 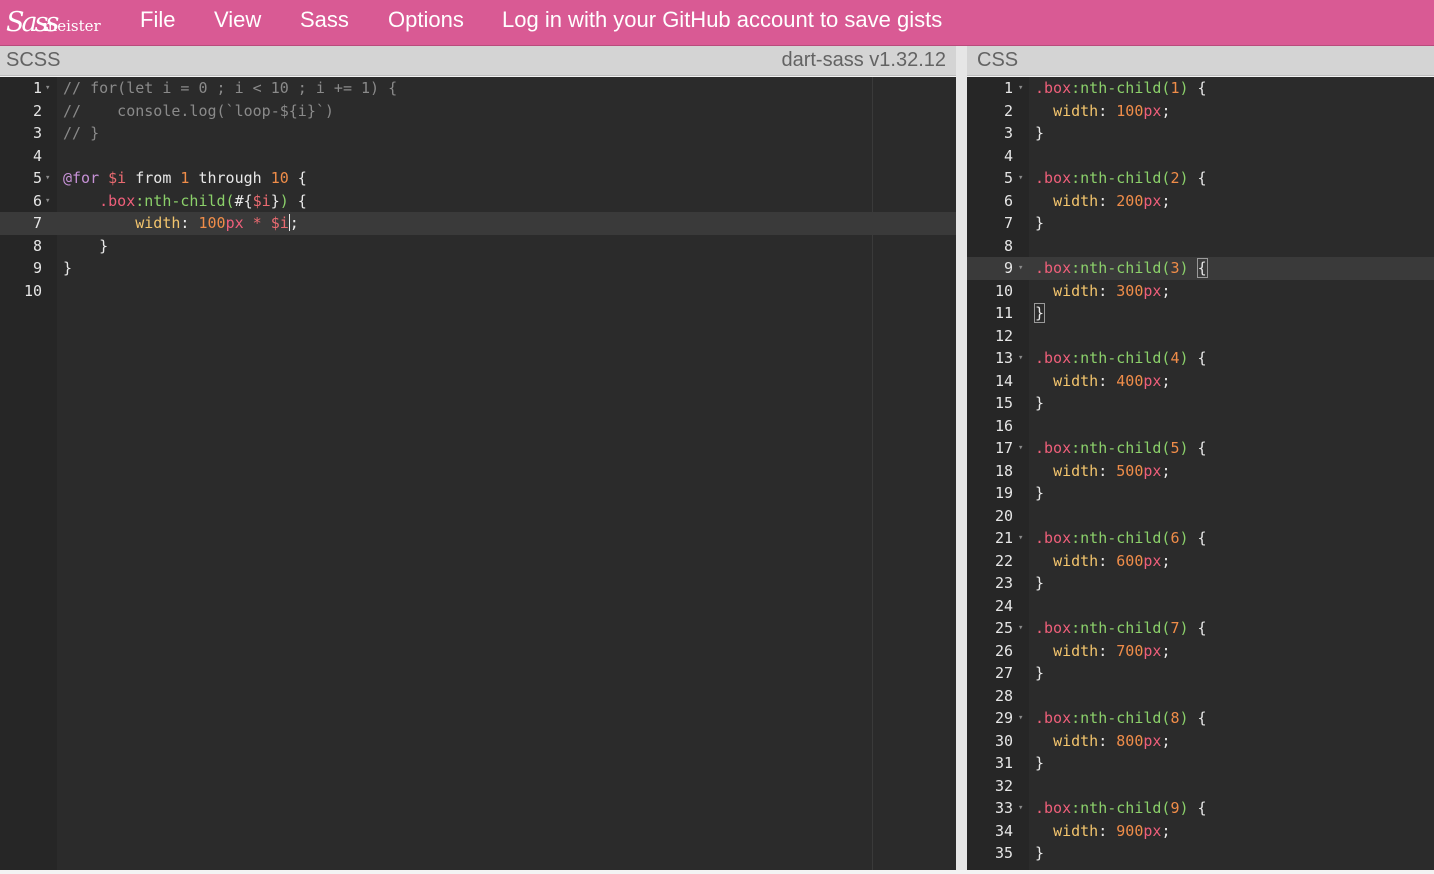 What do you see at coordinates (1200, 673) in the screenshot?
I see `code-line: 27}` at bounding box center [1200, 673].